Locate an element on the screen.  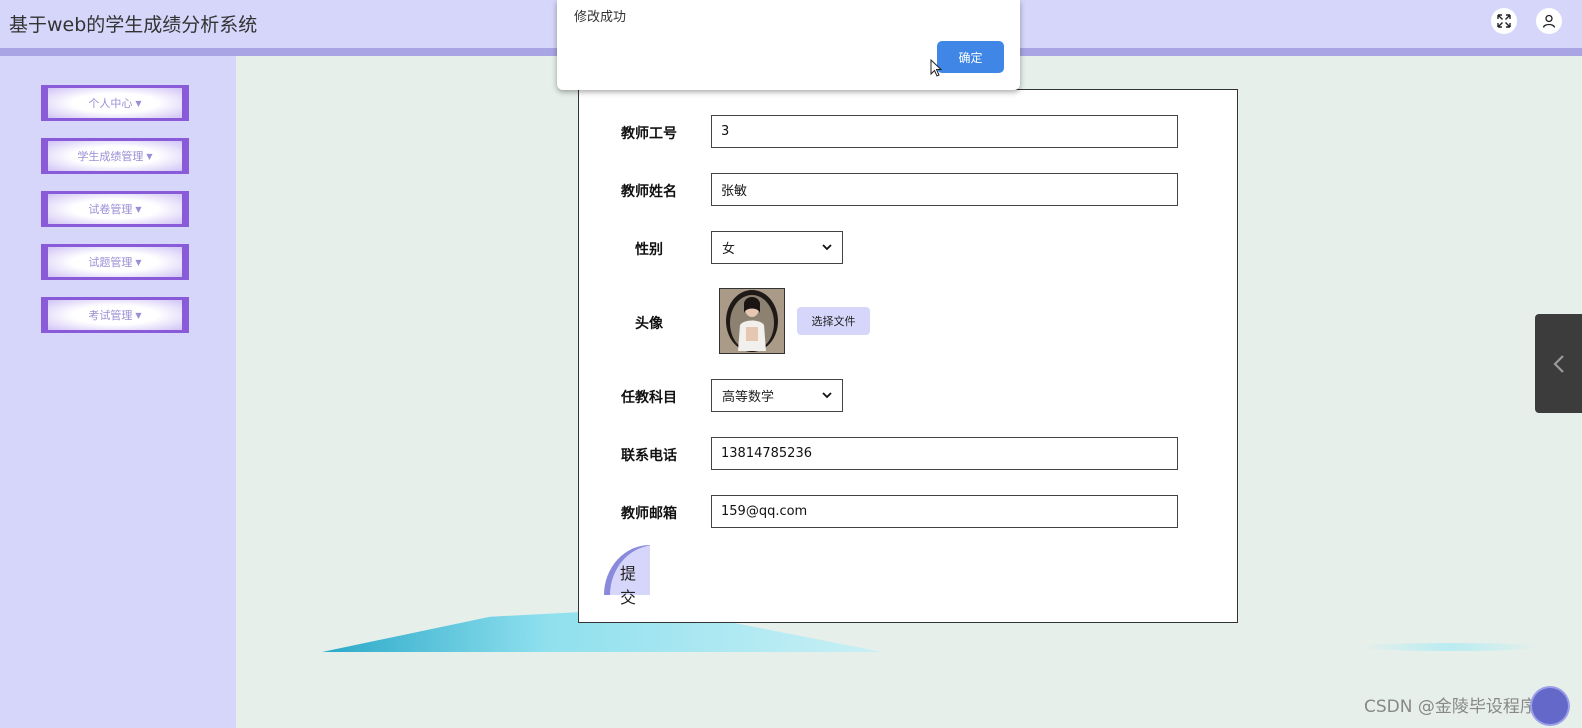
teacher-id-input is located at coordinates (944, 131).